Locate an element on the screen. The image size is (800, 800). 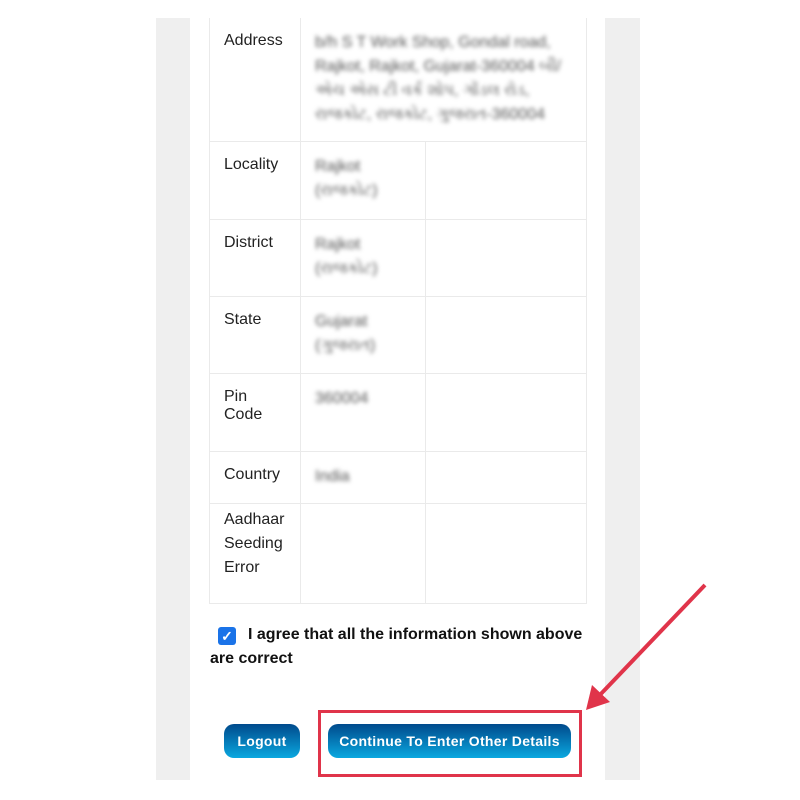
annotation-arrow-icon is located at coordinates (646, 646).